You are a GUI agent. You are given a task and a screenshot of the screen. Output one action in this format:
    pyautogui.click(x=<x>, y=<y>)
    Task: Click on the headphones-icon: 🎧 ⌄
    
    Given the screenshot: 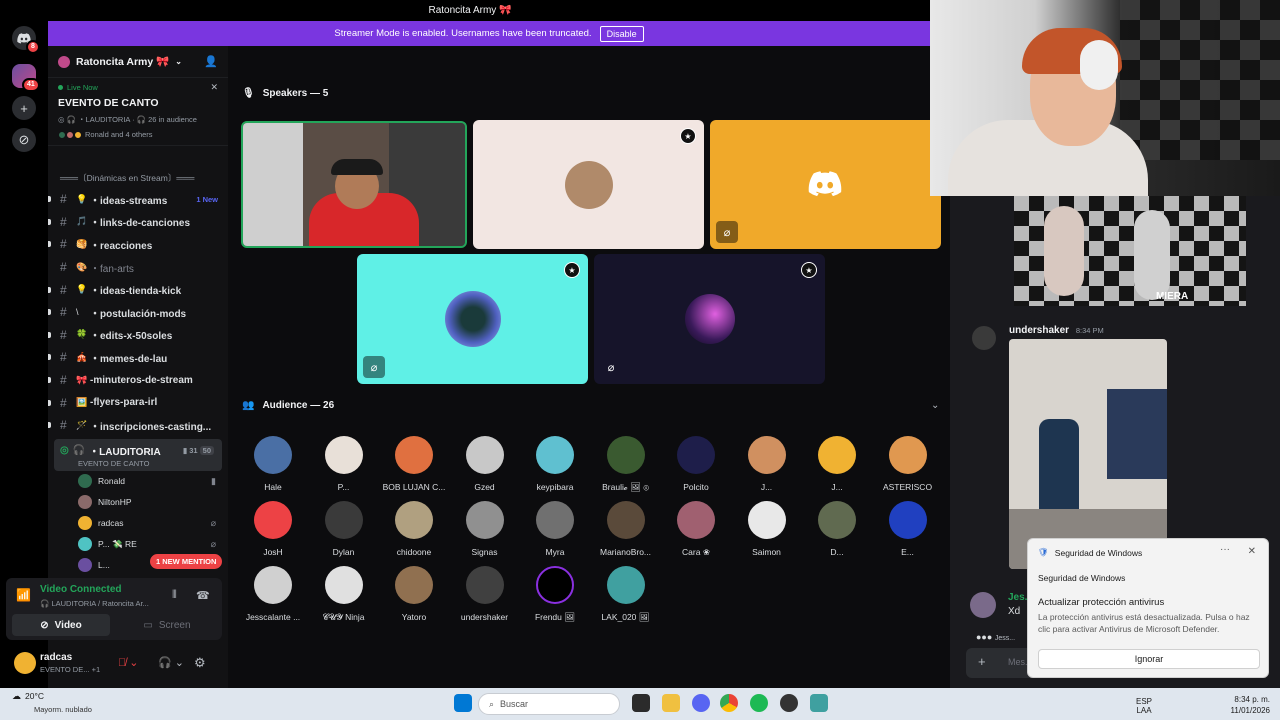 What is the action you would take?
    pyautogui.click(x=171, y=662)
    